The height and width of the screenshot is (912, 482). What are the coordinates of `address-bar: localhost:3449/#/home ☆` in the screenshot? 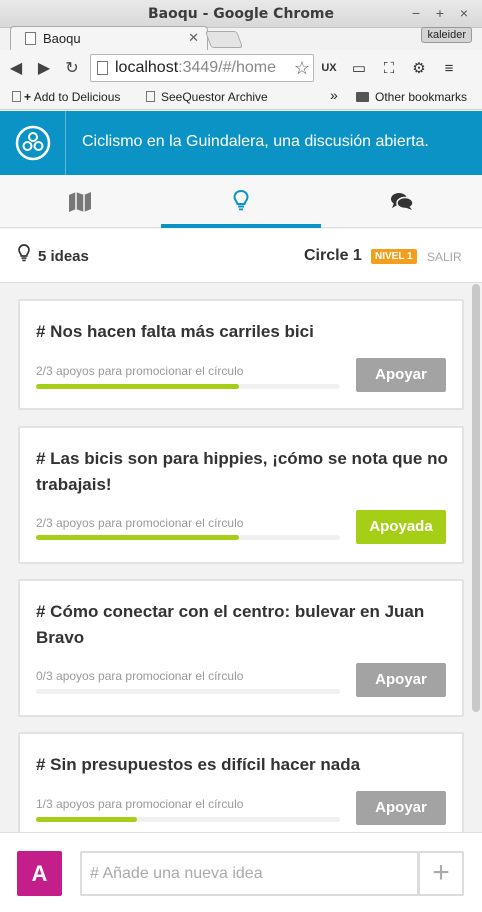 It's located at (202, 68).